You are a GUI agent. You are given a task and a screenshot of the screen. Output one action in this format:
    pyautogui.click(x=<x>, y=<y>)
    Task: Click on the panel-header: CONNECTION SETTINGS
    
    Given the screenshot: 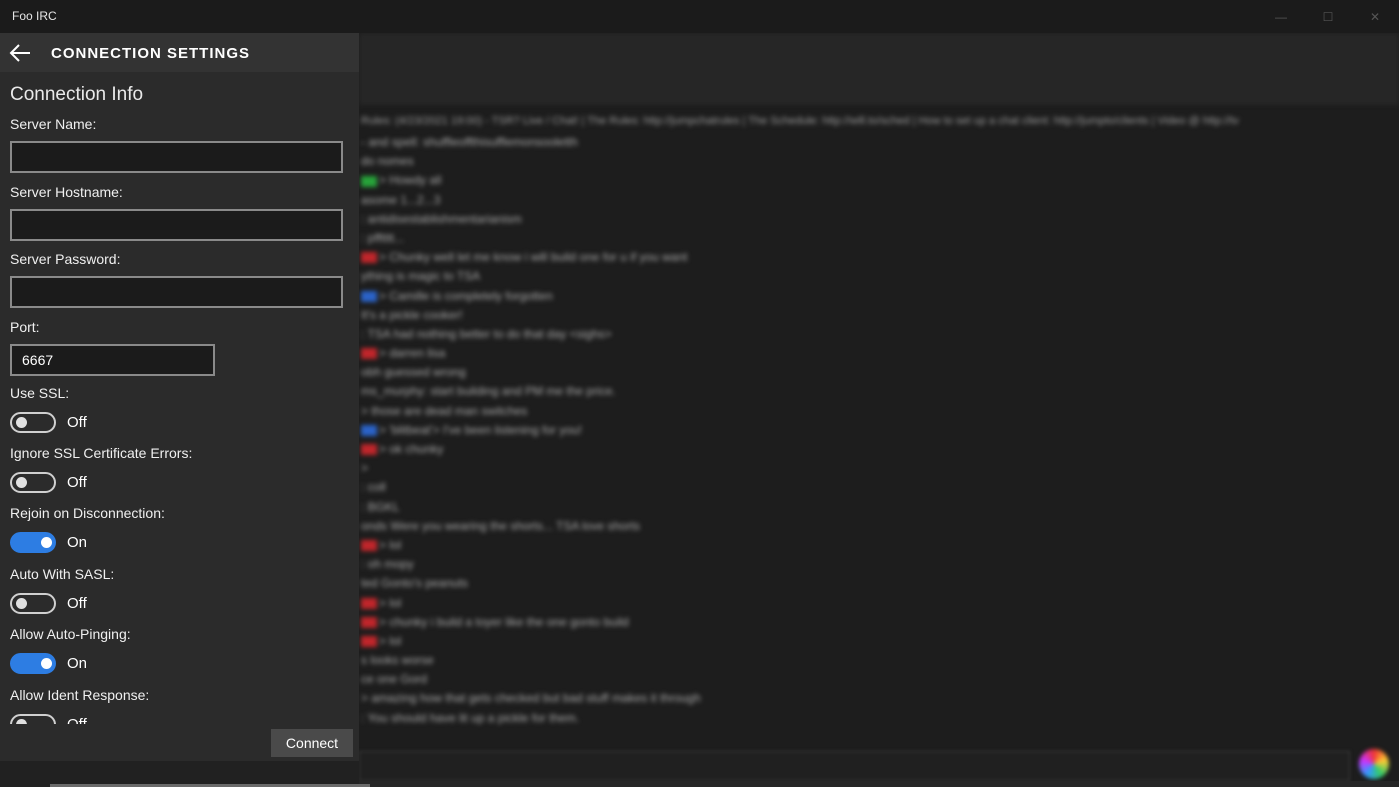 What is the action you would take?
    pyautogui.click(x=179, y=52)
    